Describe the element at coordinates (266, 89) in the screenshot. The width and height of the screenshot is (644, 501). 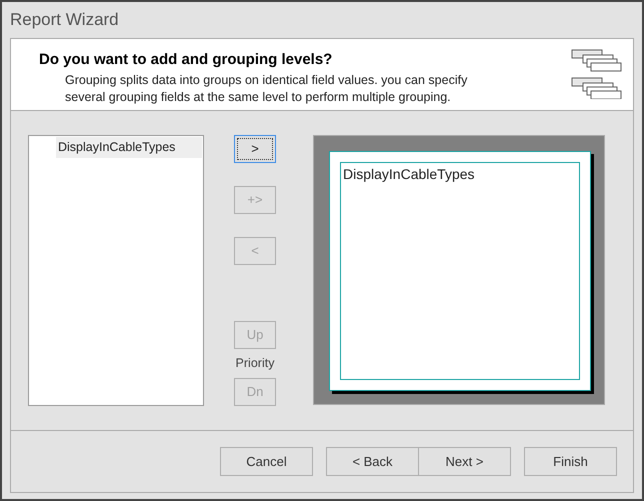
I see `header-description: Grouping splits data into groups on identical field values. you can specify several grouping fields at the same level to perform multiple grouping.` at that location.